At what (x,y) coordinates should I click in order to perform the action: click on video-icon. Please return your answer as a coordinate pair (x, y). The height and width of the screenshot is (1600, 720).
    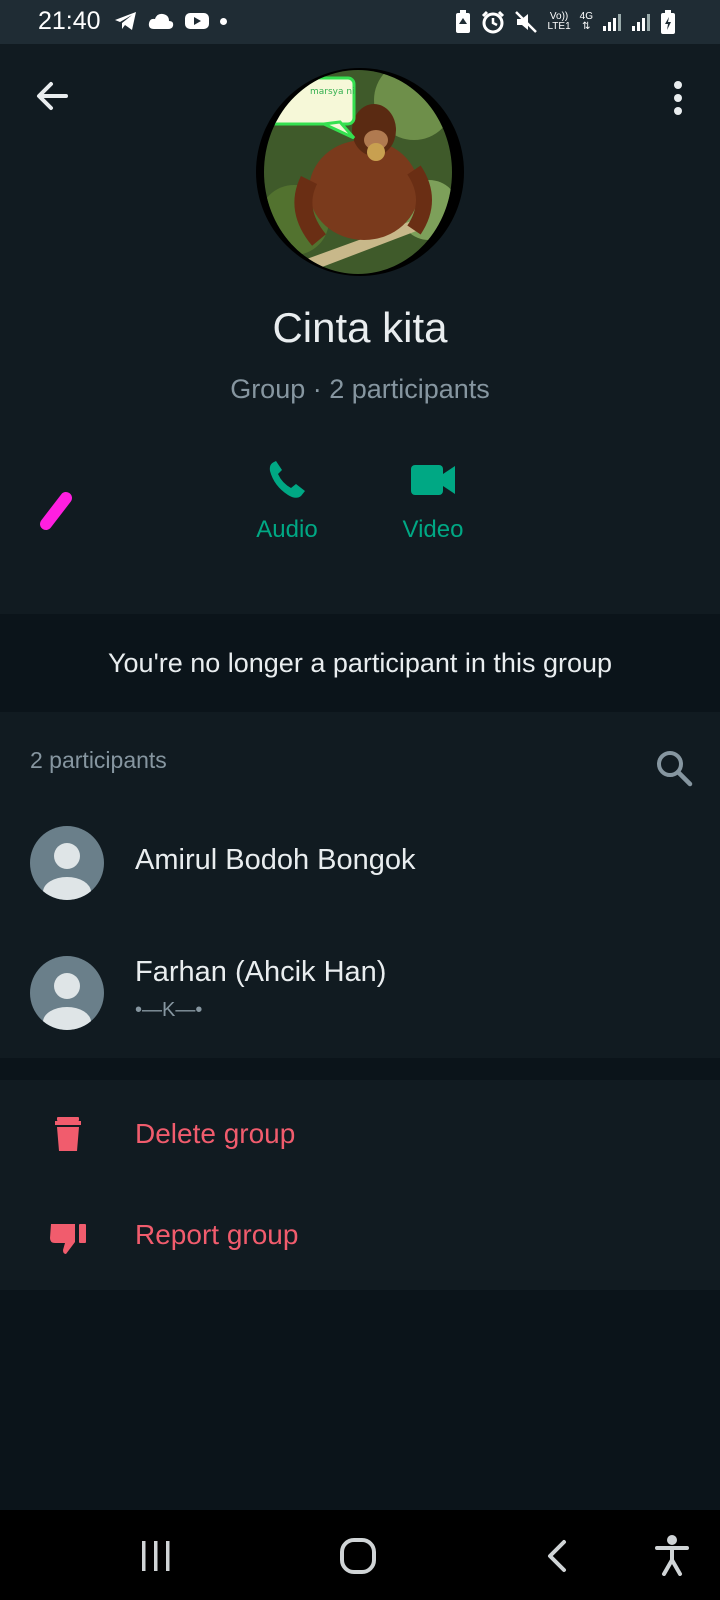
    Looking at the image, I should click on (433, 480).